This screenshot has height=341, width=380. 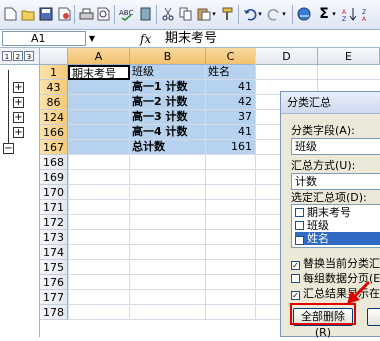 What do you see at coordinates (99, 56) in the screenshot?
I see `column-header-a: A` at bounding box center [99, 56].